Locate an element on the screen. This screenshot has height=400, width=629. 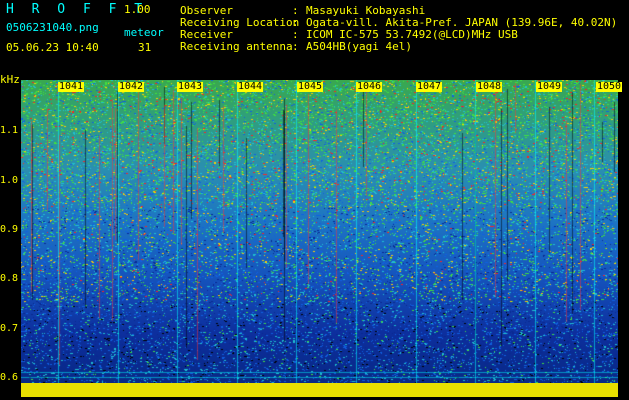
y-tick-label: 0.8 is located at coordinates (9, 278).